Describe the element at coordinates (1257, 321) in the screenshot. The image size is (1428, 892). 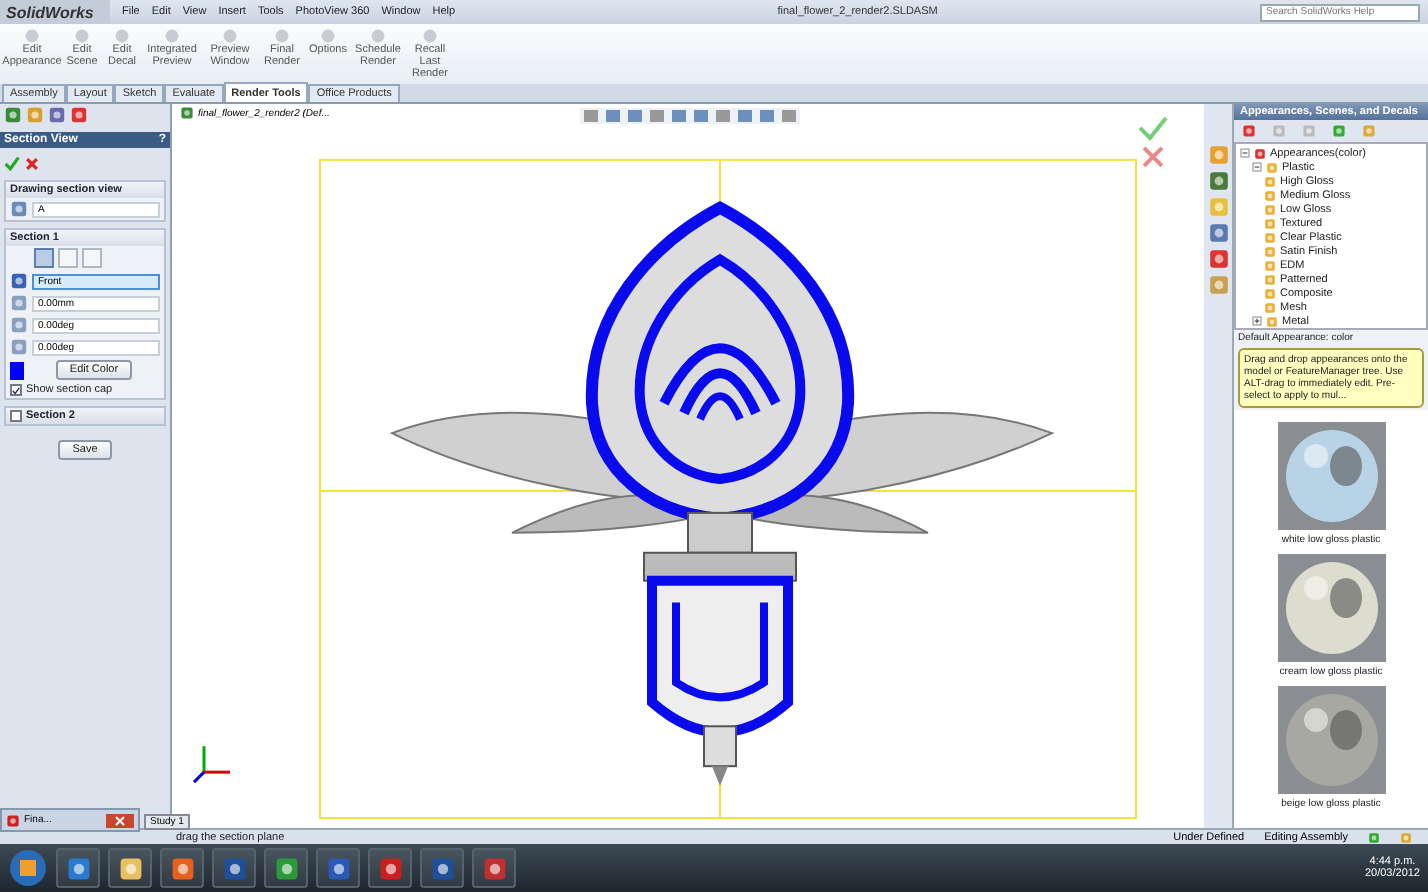
I see `plus-icon` at that location.